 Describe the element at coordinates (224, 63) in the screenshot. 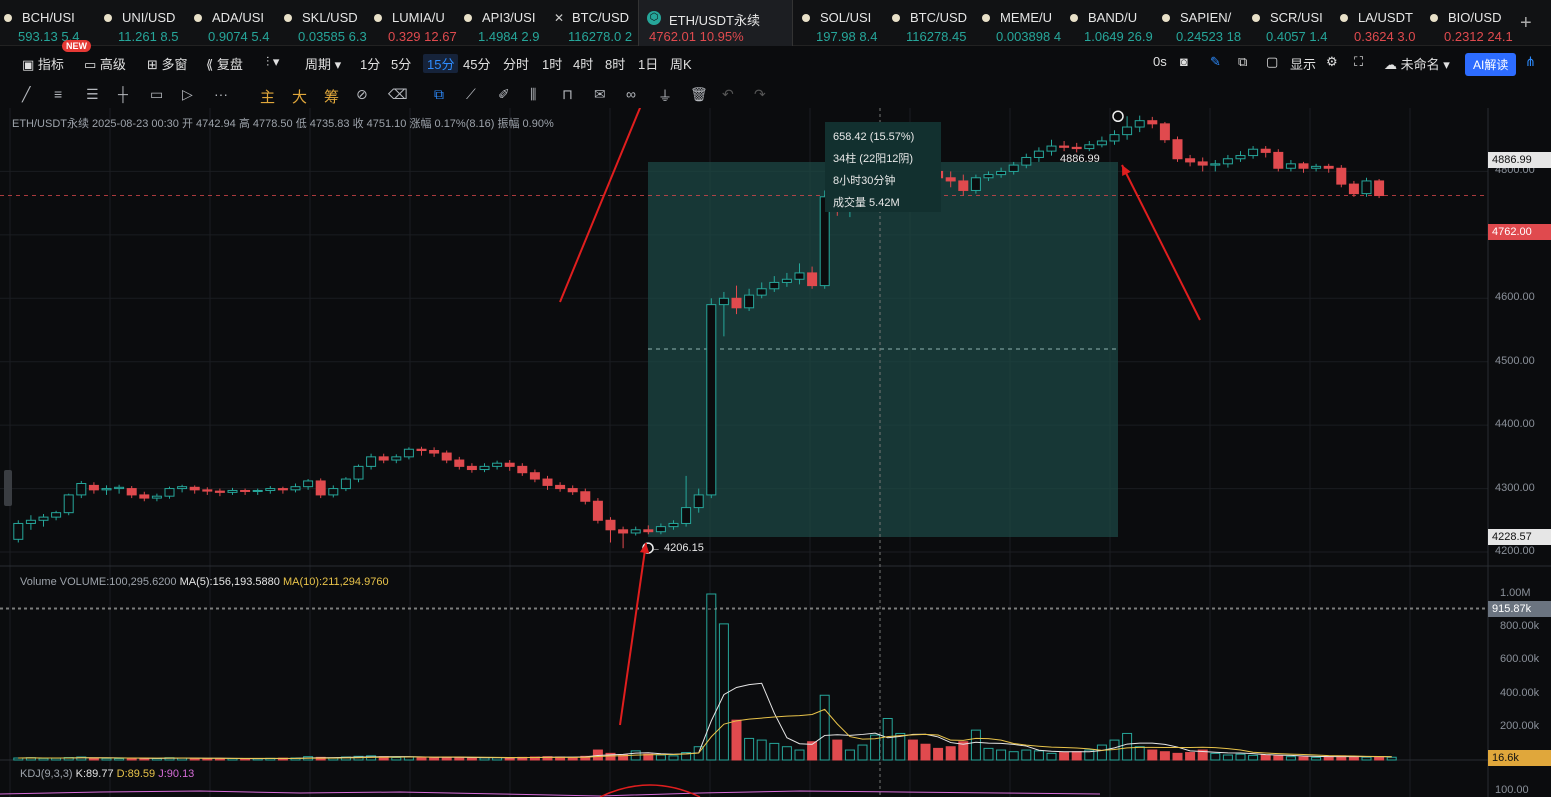

I see `replay-button: ⟪ 复盘` at that location.